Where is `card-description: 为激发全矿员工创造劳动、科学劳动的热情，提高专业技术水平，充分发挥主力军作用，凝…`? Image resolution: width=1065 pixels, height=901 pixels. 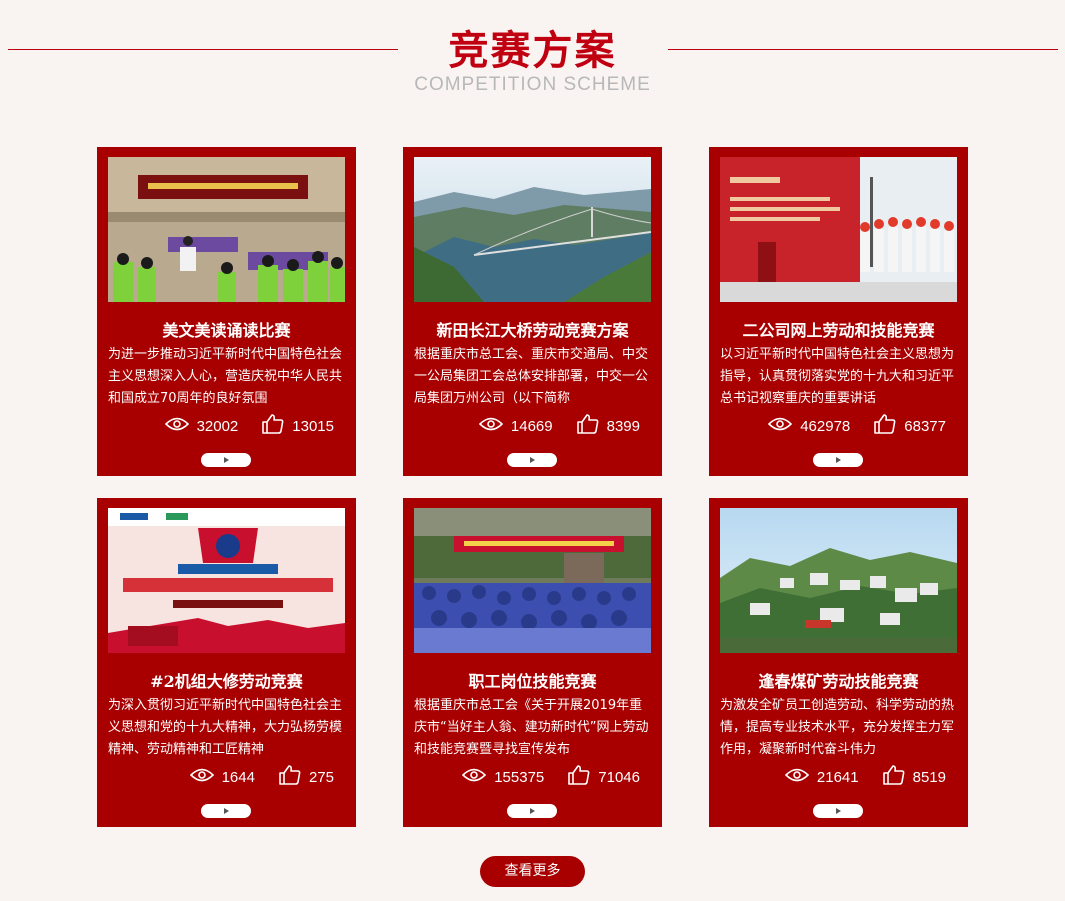
card-description: 为激发全矿员工创造劳动、科学劳动的热情，提高专业技术水平，充分发挥主力军作用，凝… is located at coordinates (837, 727).